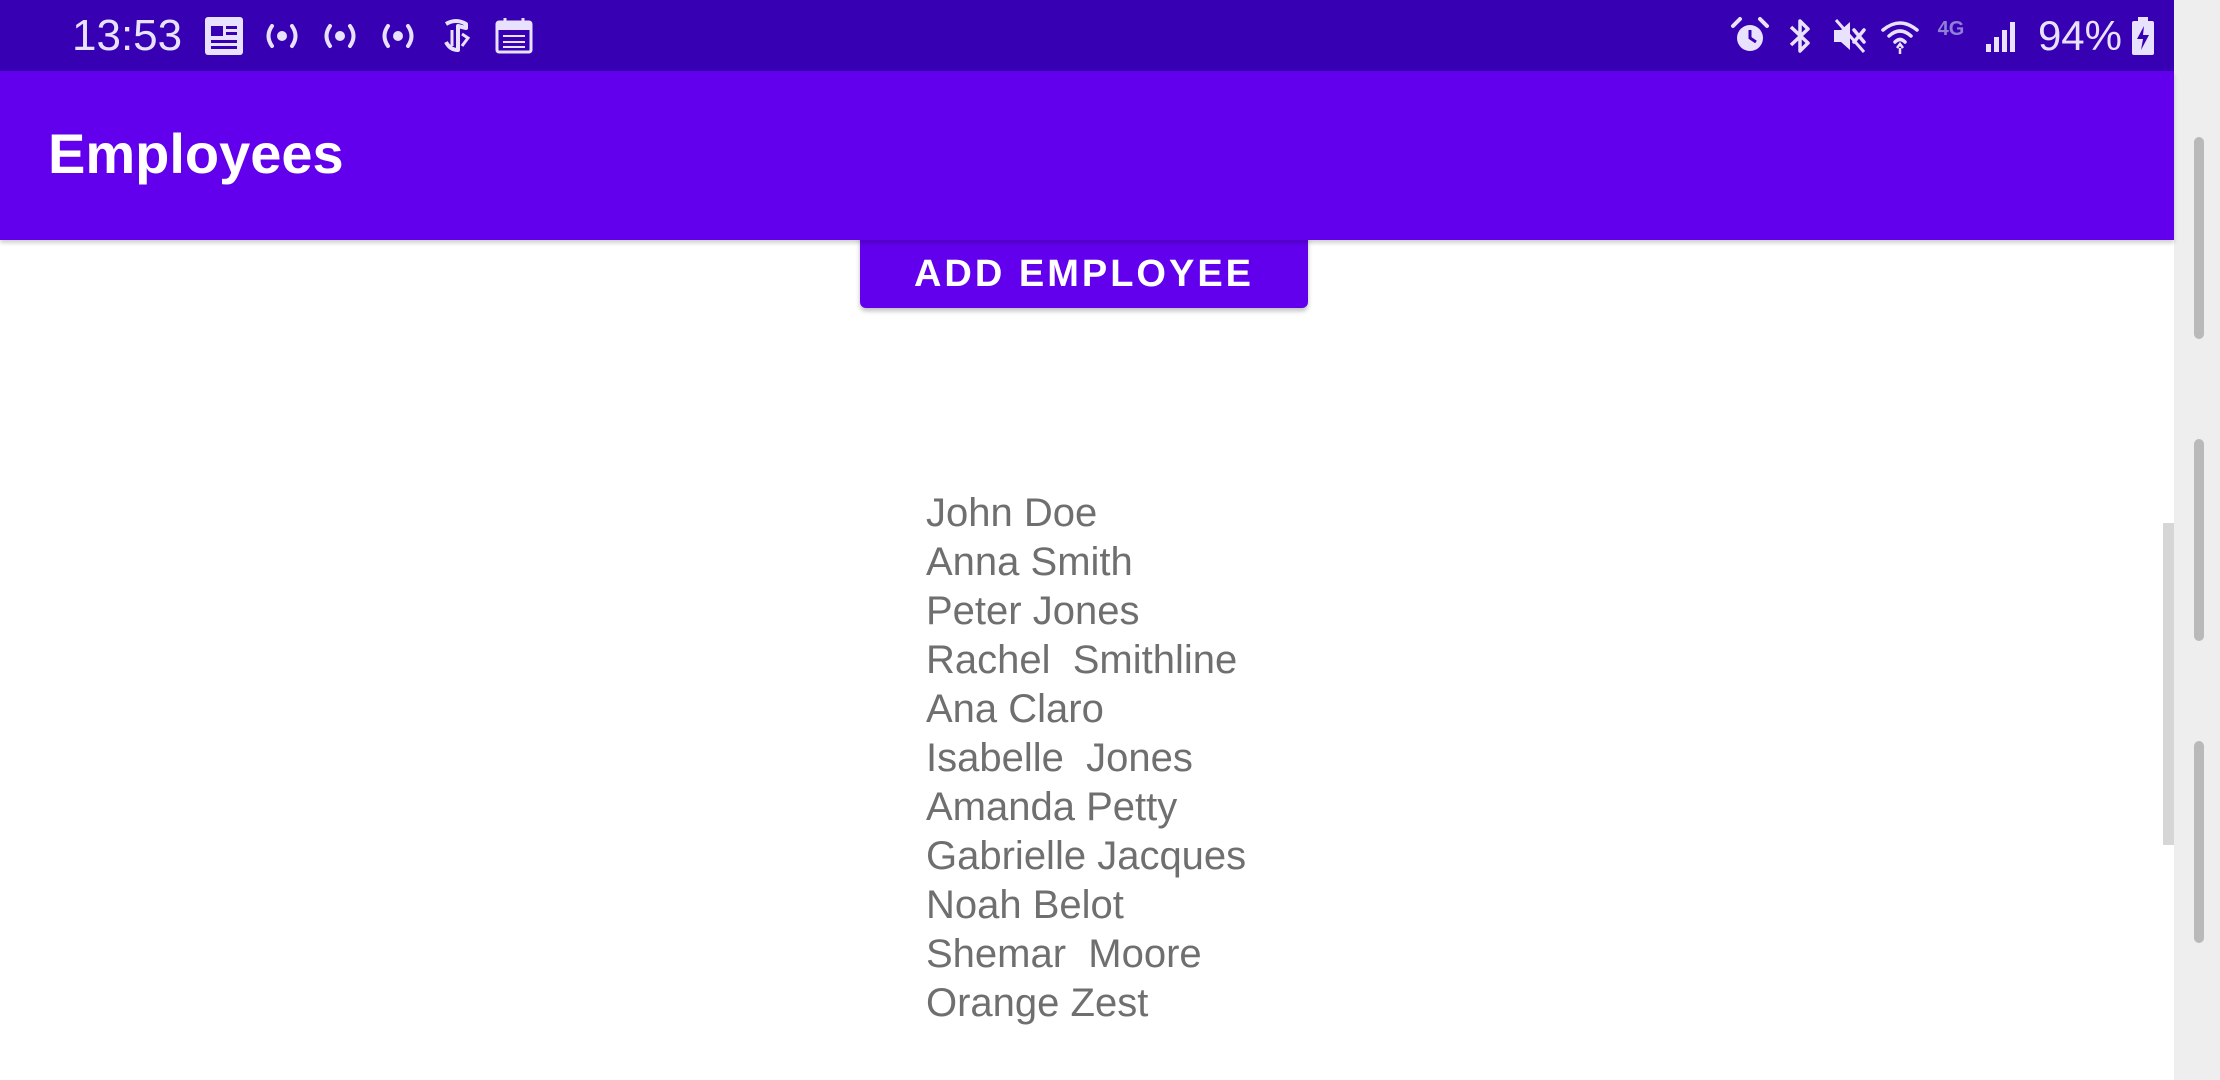 The width and height of the screenshot is (2220, 1080). What do you see at coordinates (2199, 238) in the screenshot?
I see `edge-handle-top` at bounding box center [2199, 238].